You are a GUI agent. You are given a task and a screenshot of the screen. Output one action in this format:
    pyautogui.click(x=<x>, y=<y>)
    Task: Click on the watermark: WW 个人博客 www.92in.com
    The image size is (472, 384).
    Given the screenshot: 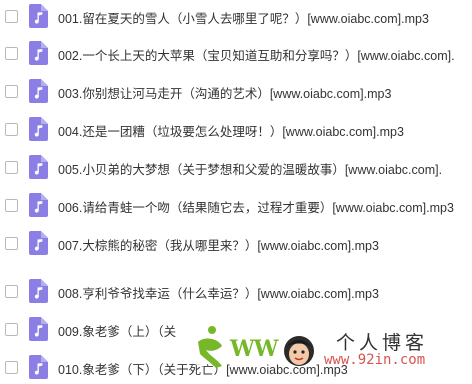 What is the action you would take?
    pyautogui.click(x=330, y=348)
    